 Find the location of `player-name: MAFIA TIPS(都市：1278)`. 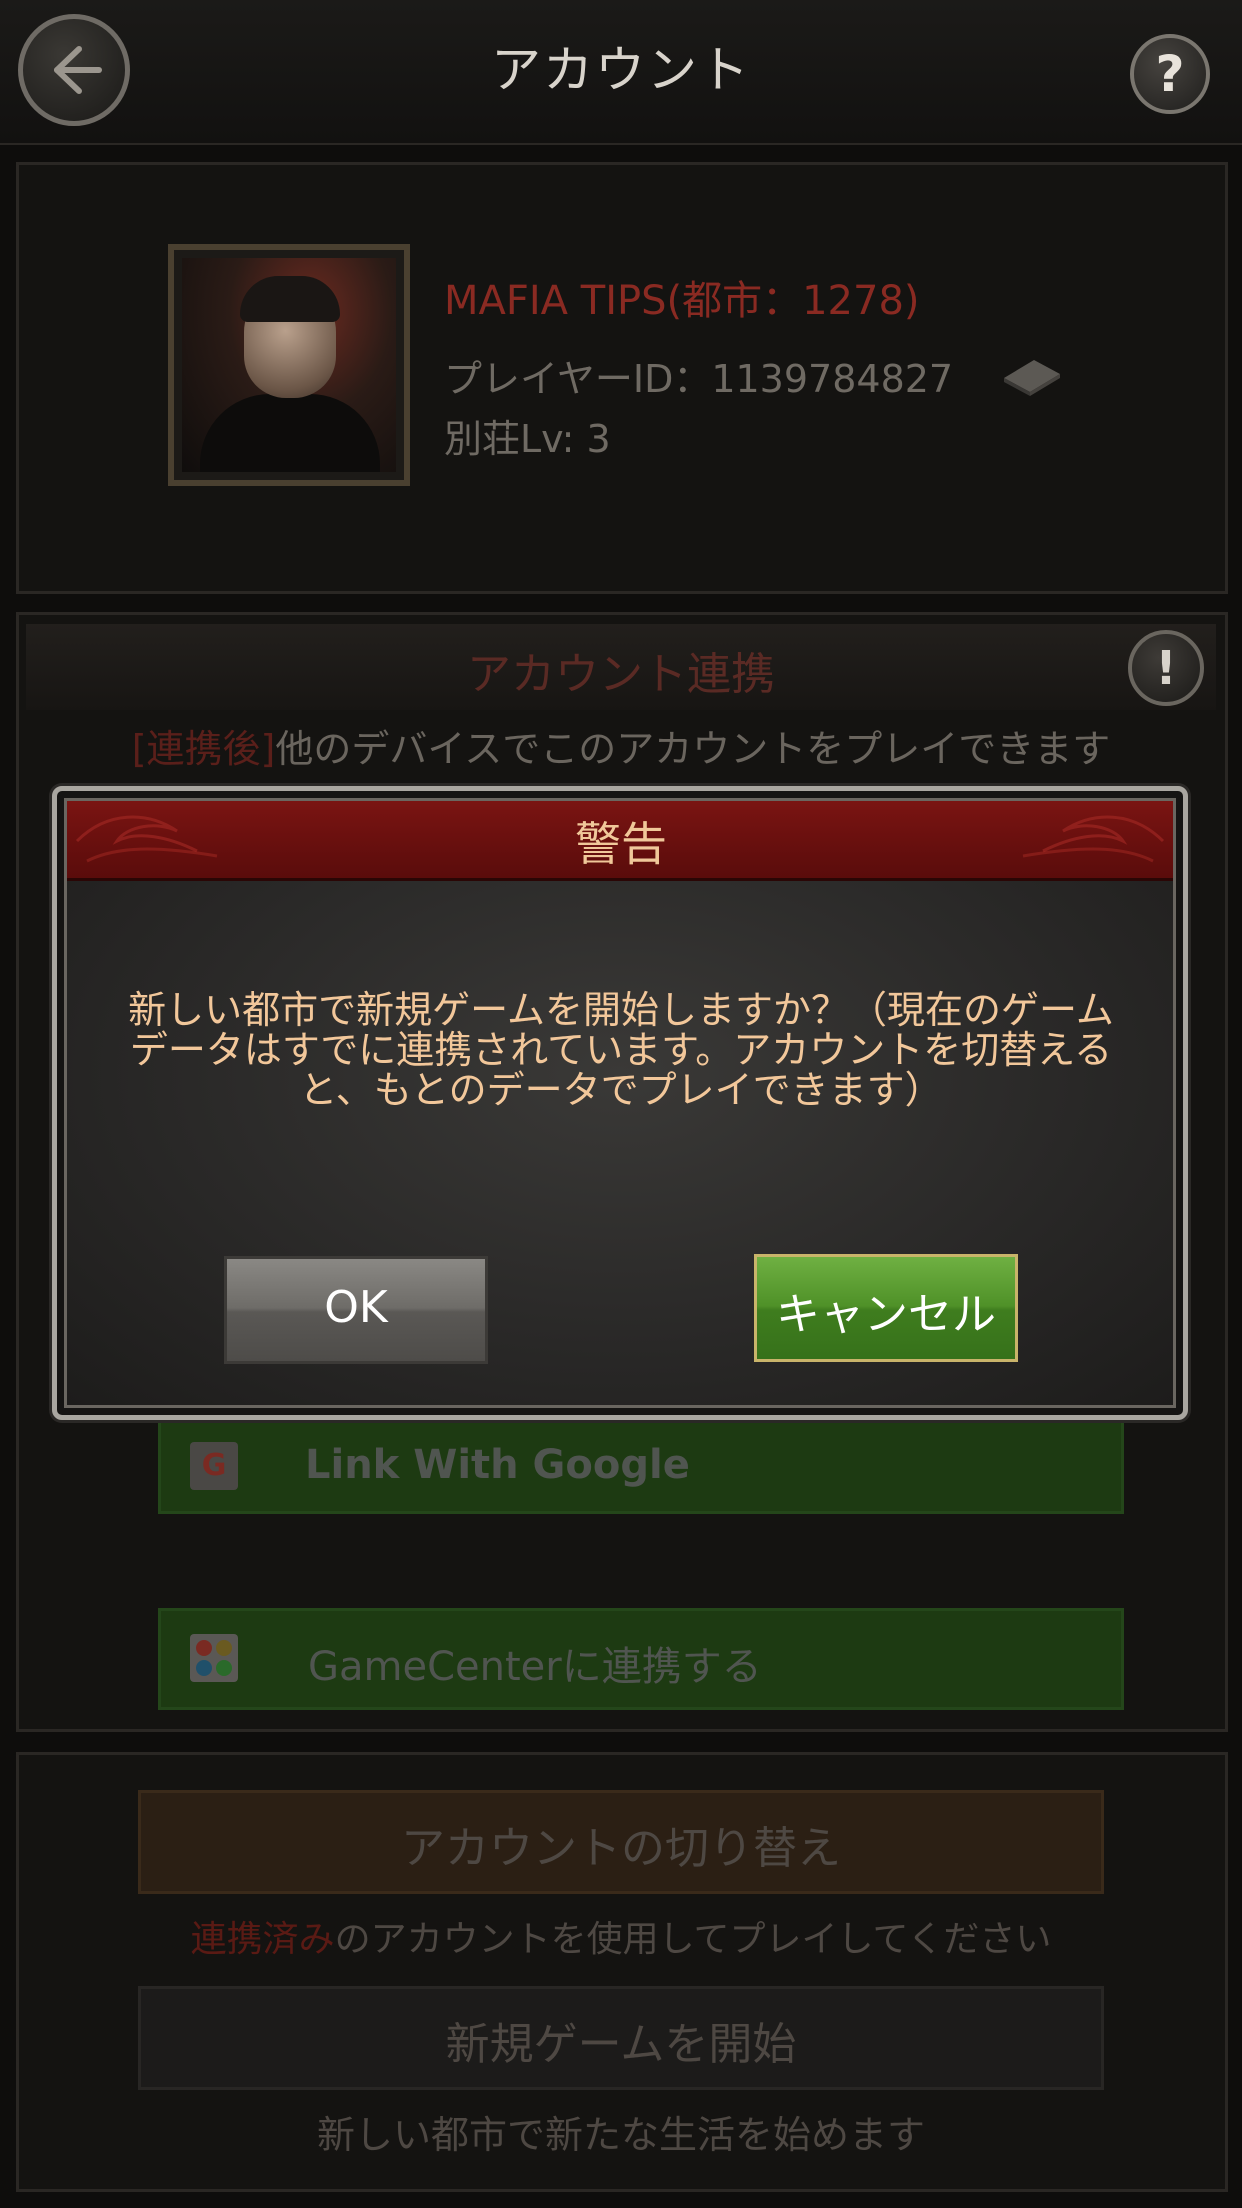

player-name: MAFIA TIPS(都市：1278) is located at coordinates (682, 301).